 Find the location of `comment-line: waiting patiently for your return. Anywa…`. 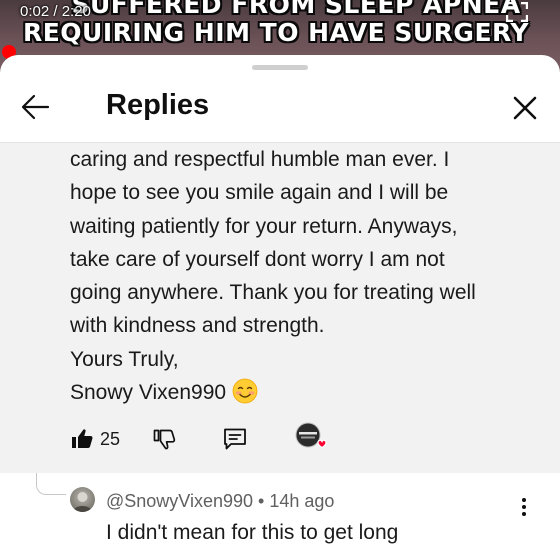

comment-line: waiting patiently for your return. Anywa… is located at coordinates (264, 226).